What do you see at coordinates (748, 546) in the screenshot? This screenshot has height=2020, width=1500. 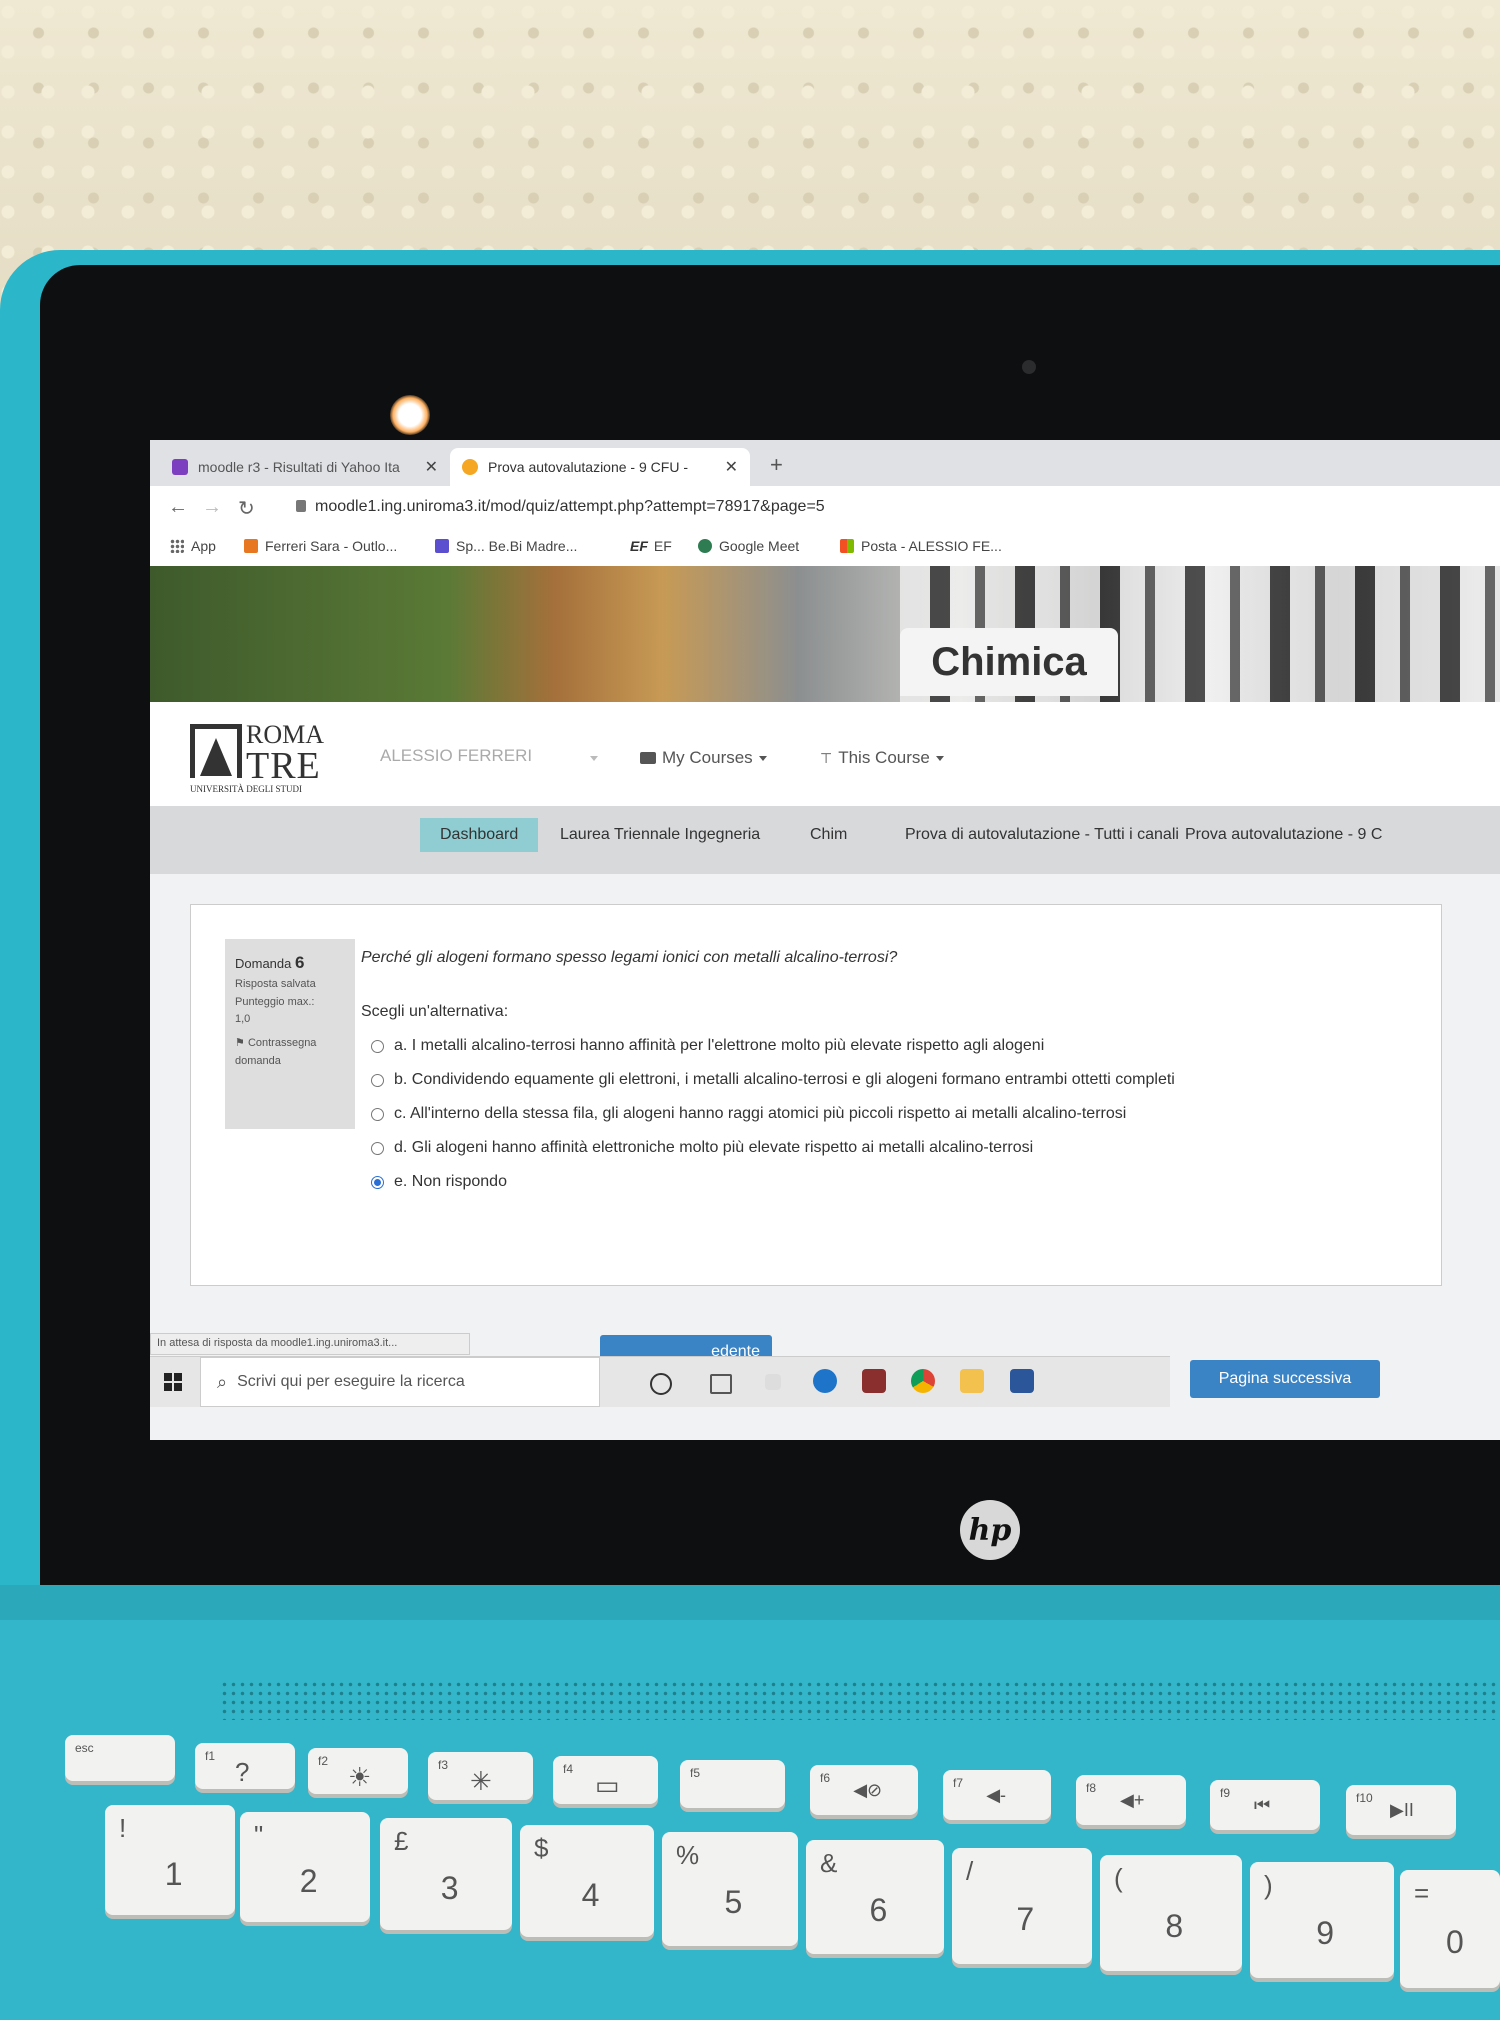 I see `bookmark-google-meet: Google Meet` at bounding box center [748, 546].